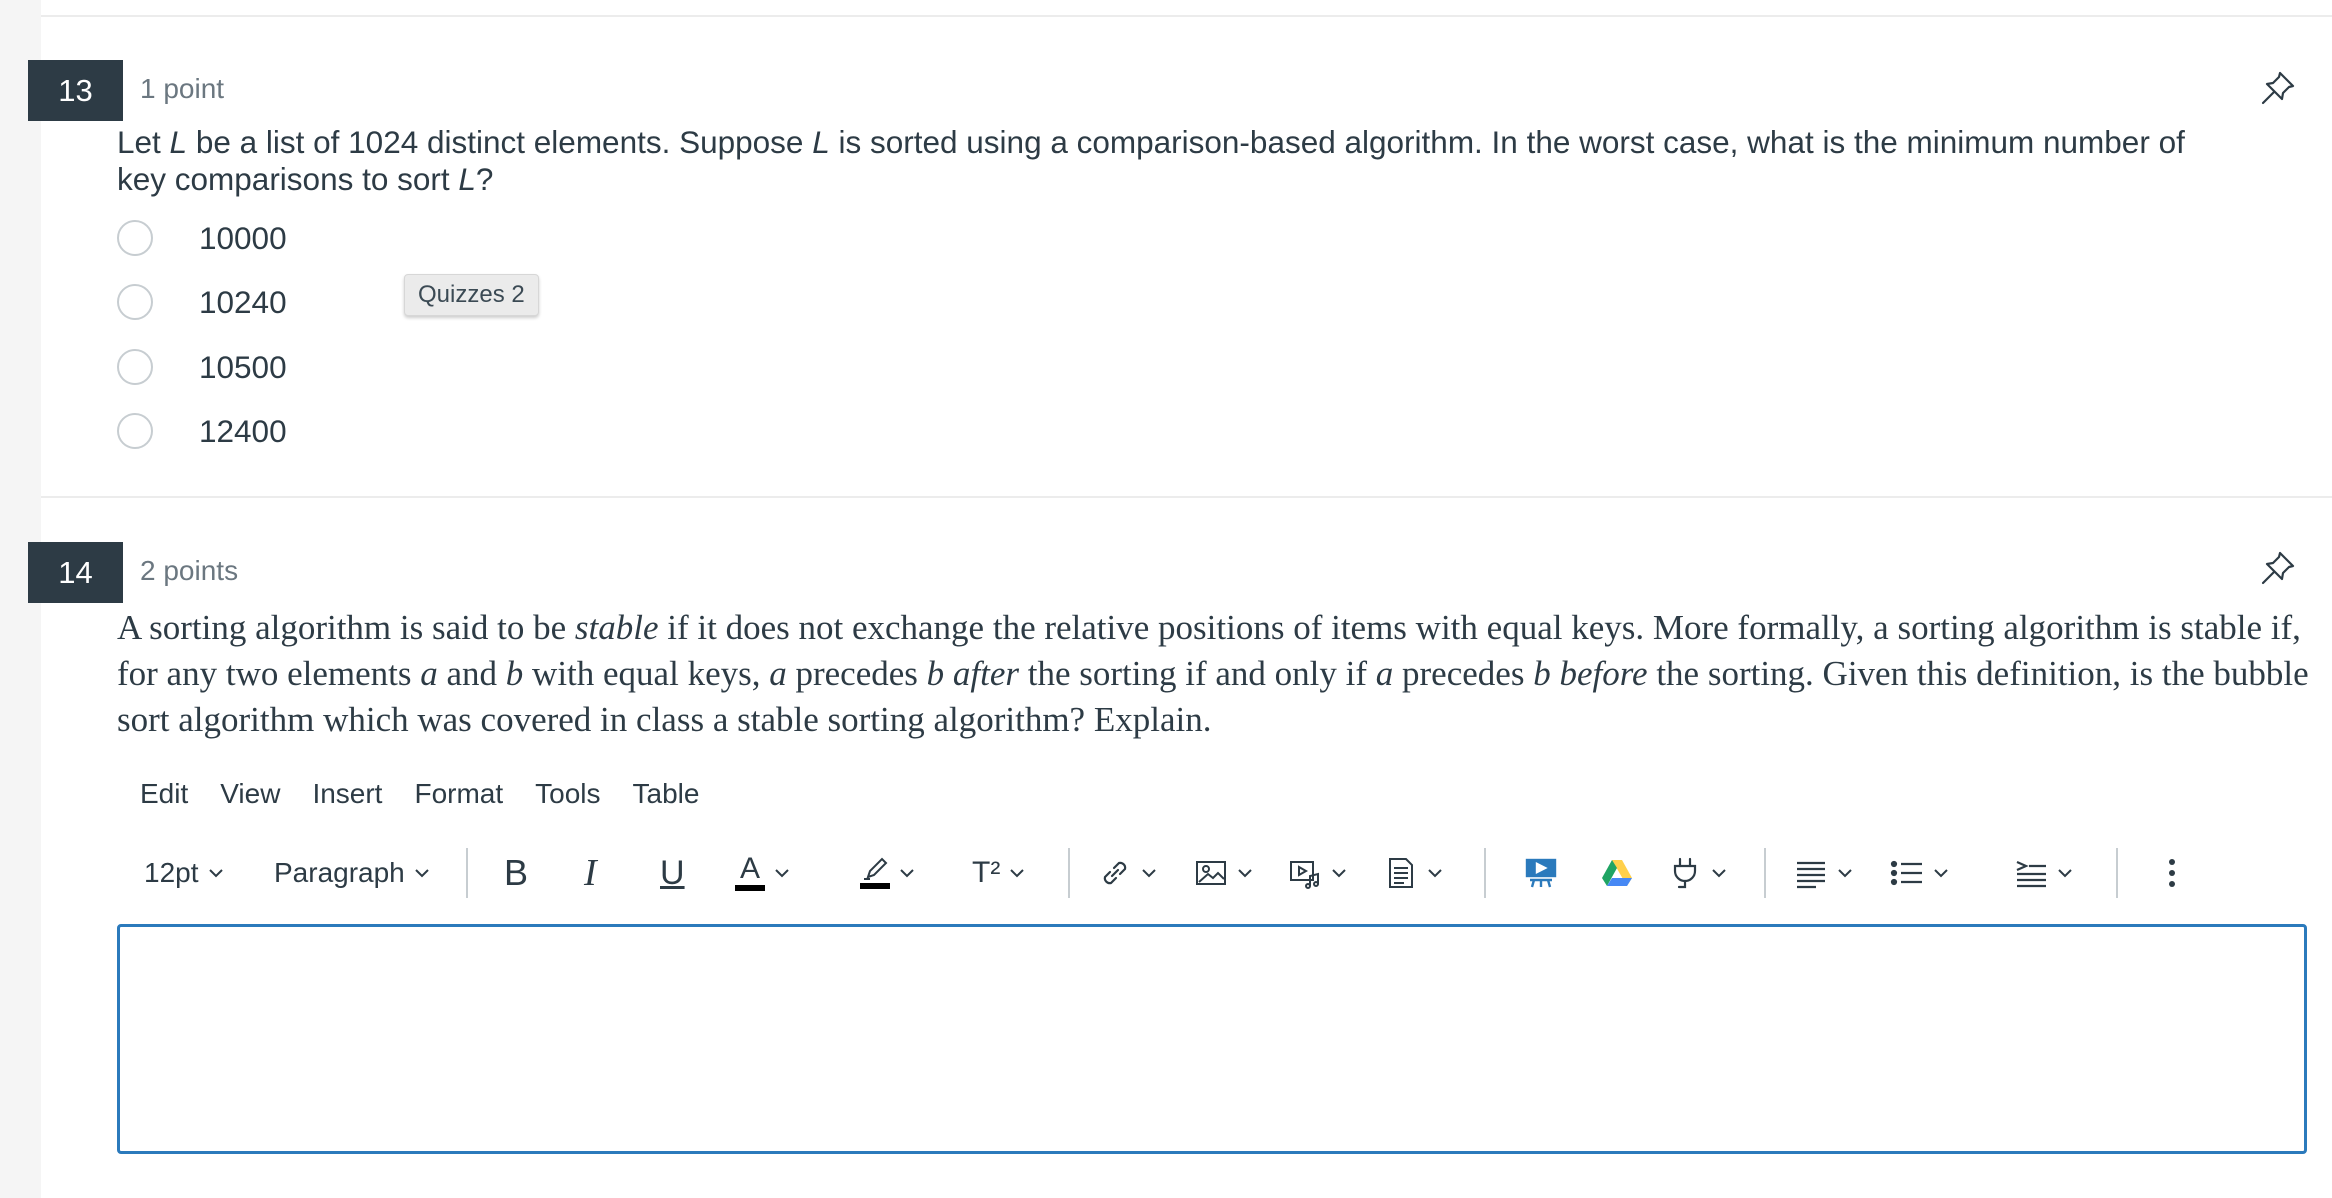 The width and height of the screenshot is (2332, 1198). I want to click on editor-toolbar: 12pt Paragraph B I U A T², so click(1160, 873).